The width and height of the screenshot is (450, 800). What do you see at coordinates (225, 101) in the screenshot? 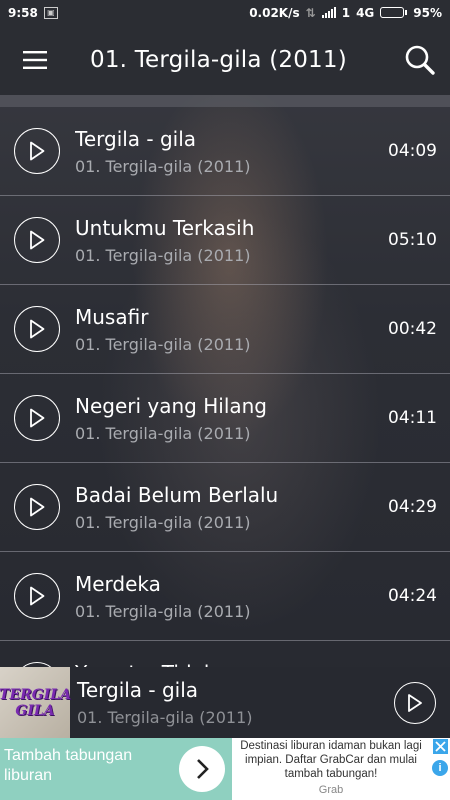
I see `header-divider` at bounding box center [225, 101].